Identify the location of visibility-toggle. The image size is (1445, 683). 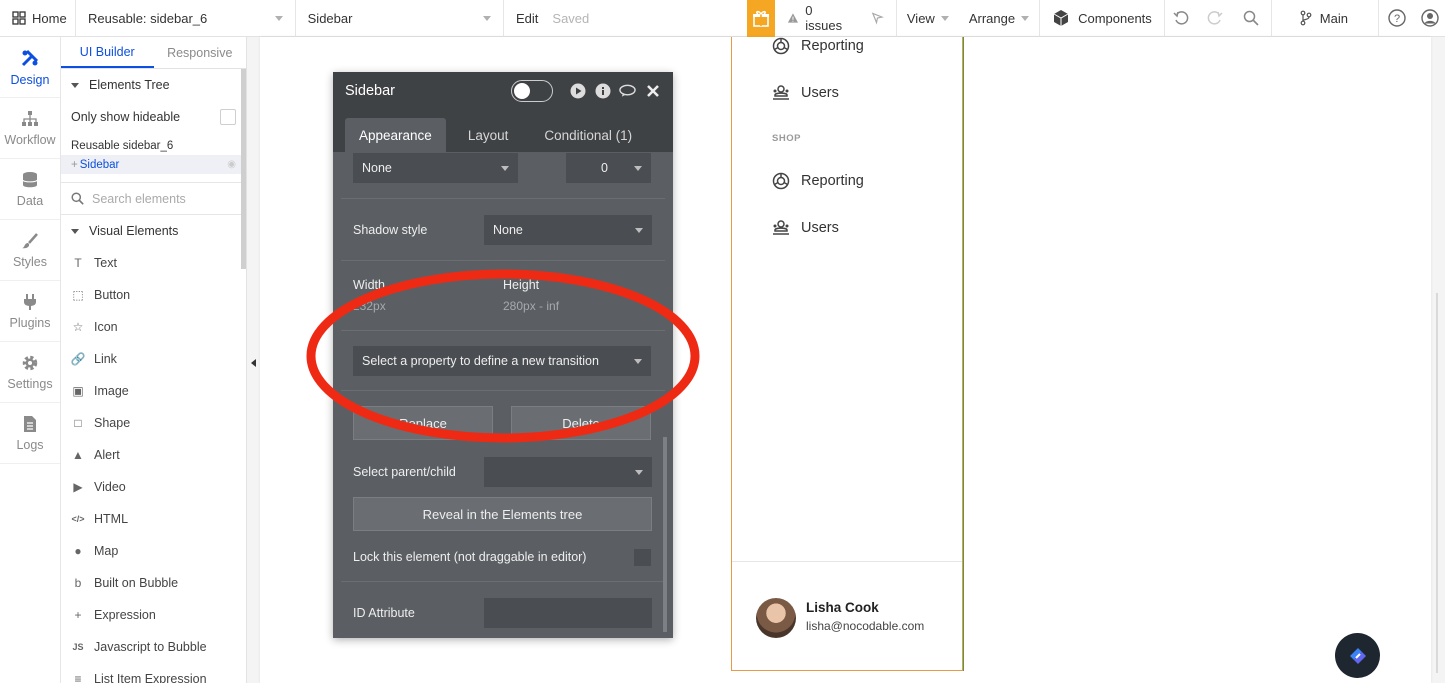
(532, 91).